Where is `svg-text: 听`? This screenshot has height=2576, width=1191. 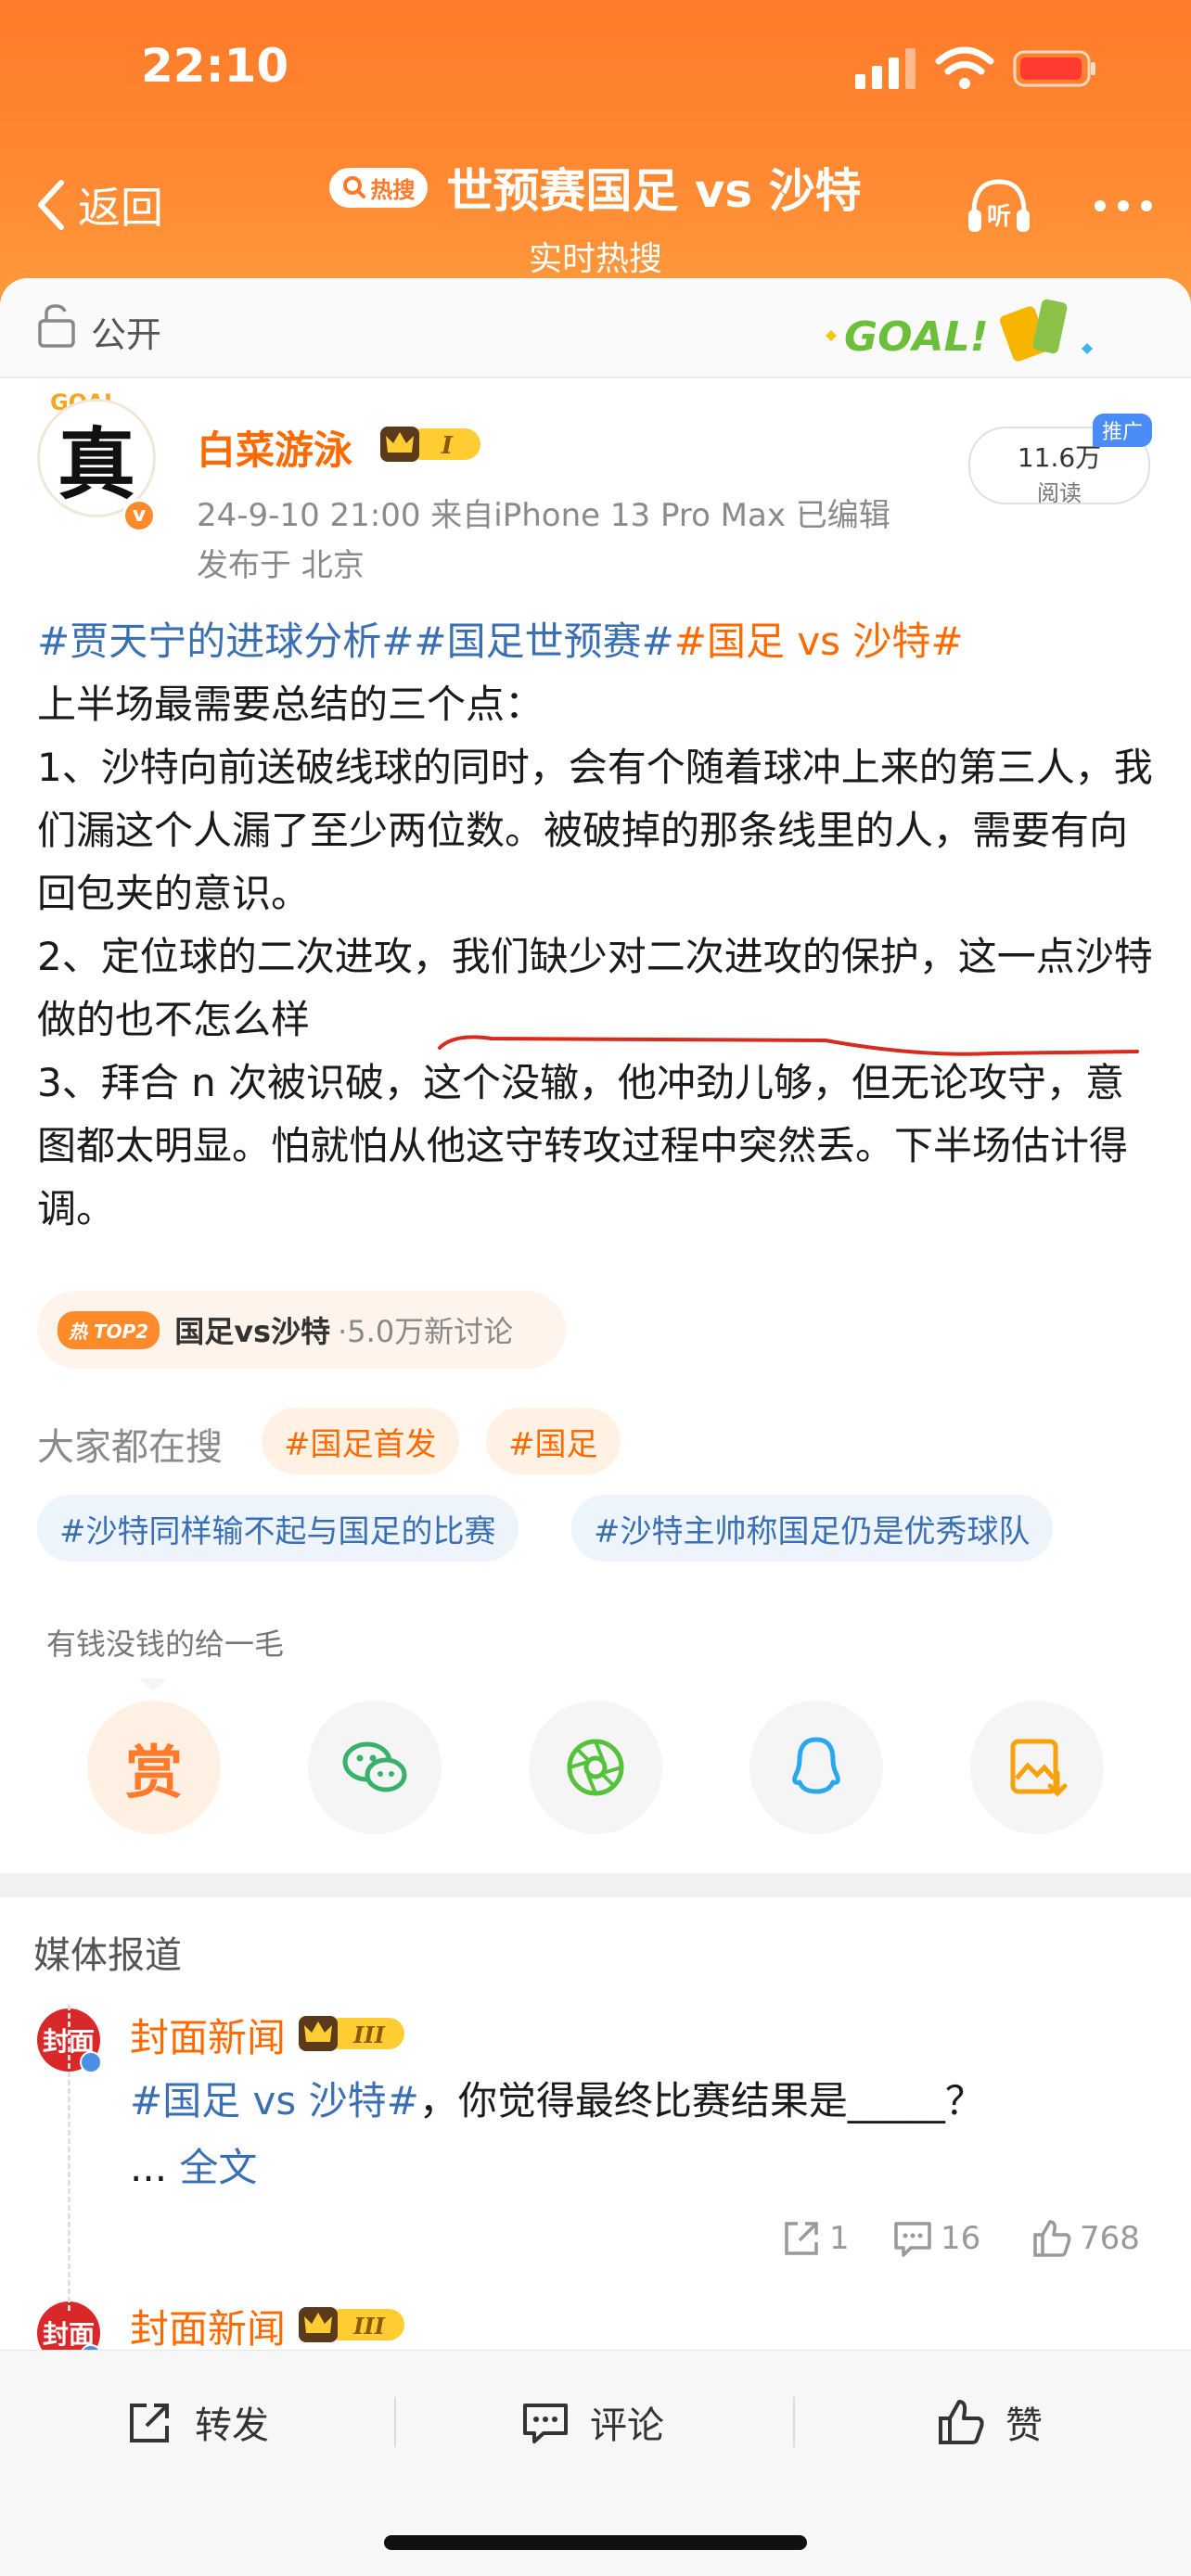 svg-text: 听 is located at coordinates (999, 217).